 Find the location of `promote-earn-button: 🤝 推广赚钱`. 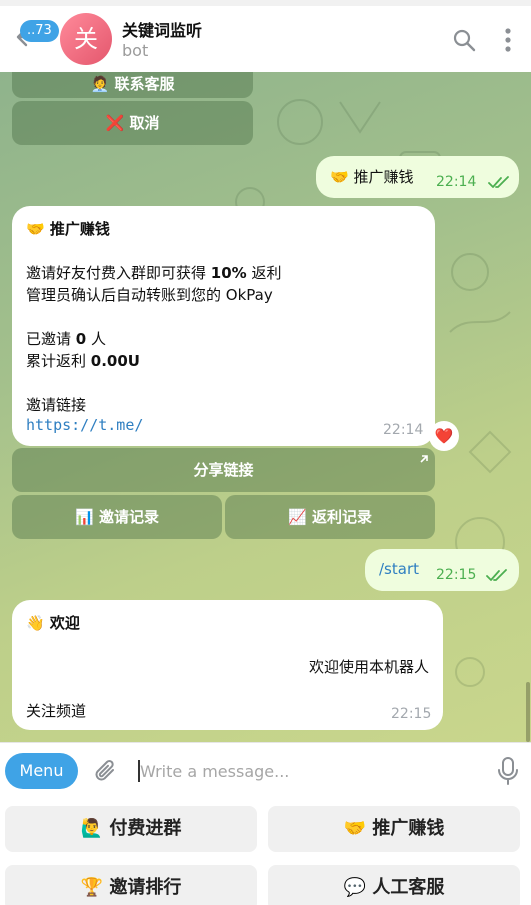

promote-earn-button: 🤝 推广赚钱 is located at coordinates (394, 829).